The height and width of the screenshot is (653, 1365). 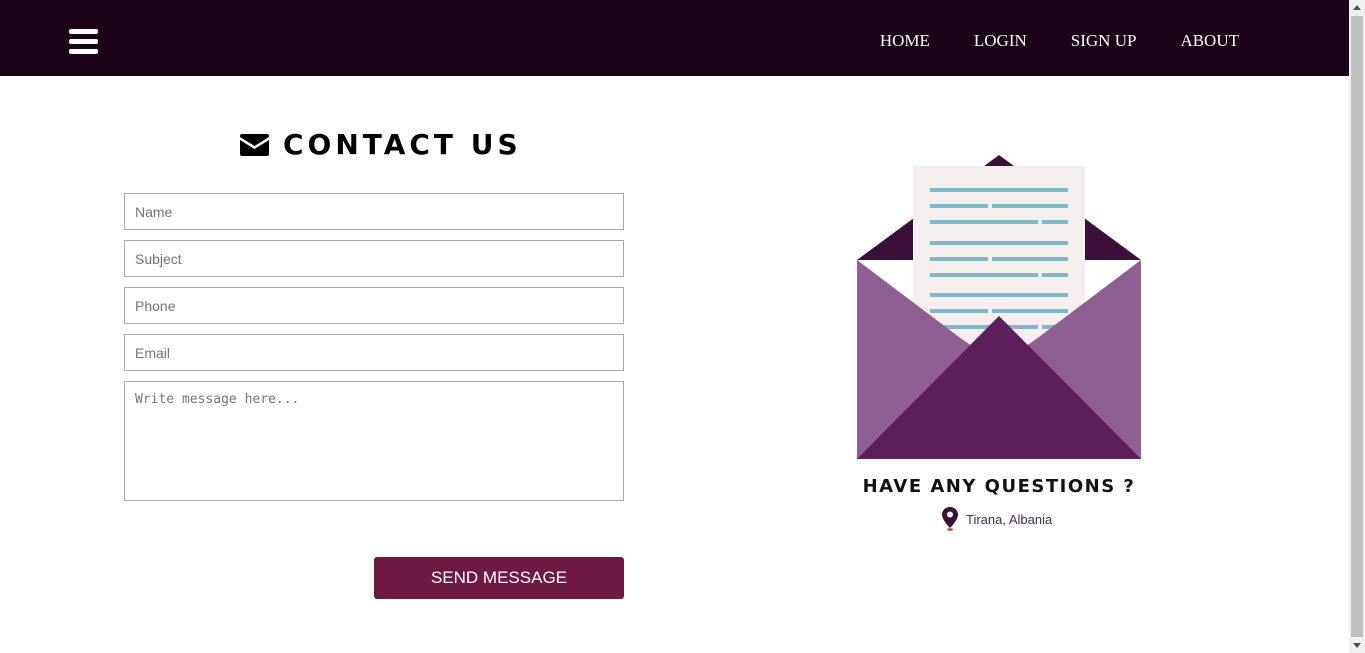 I want to click on map-pin-icon, so click(x=950, y=519).